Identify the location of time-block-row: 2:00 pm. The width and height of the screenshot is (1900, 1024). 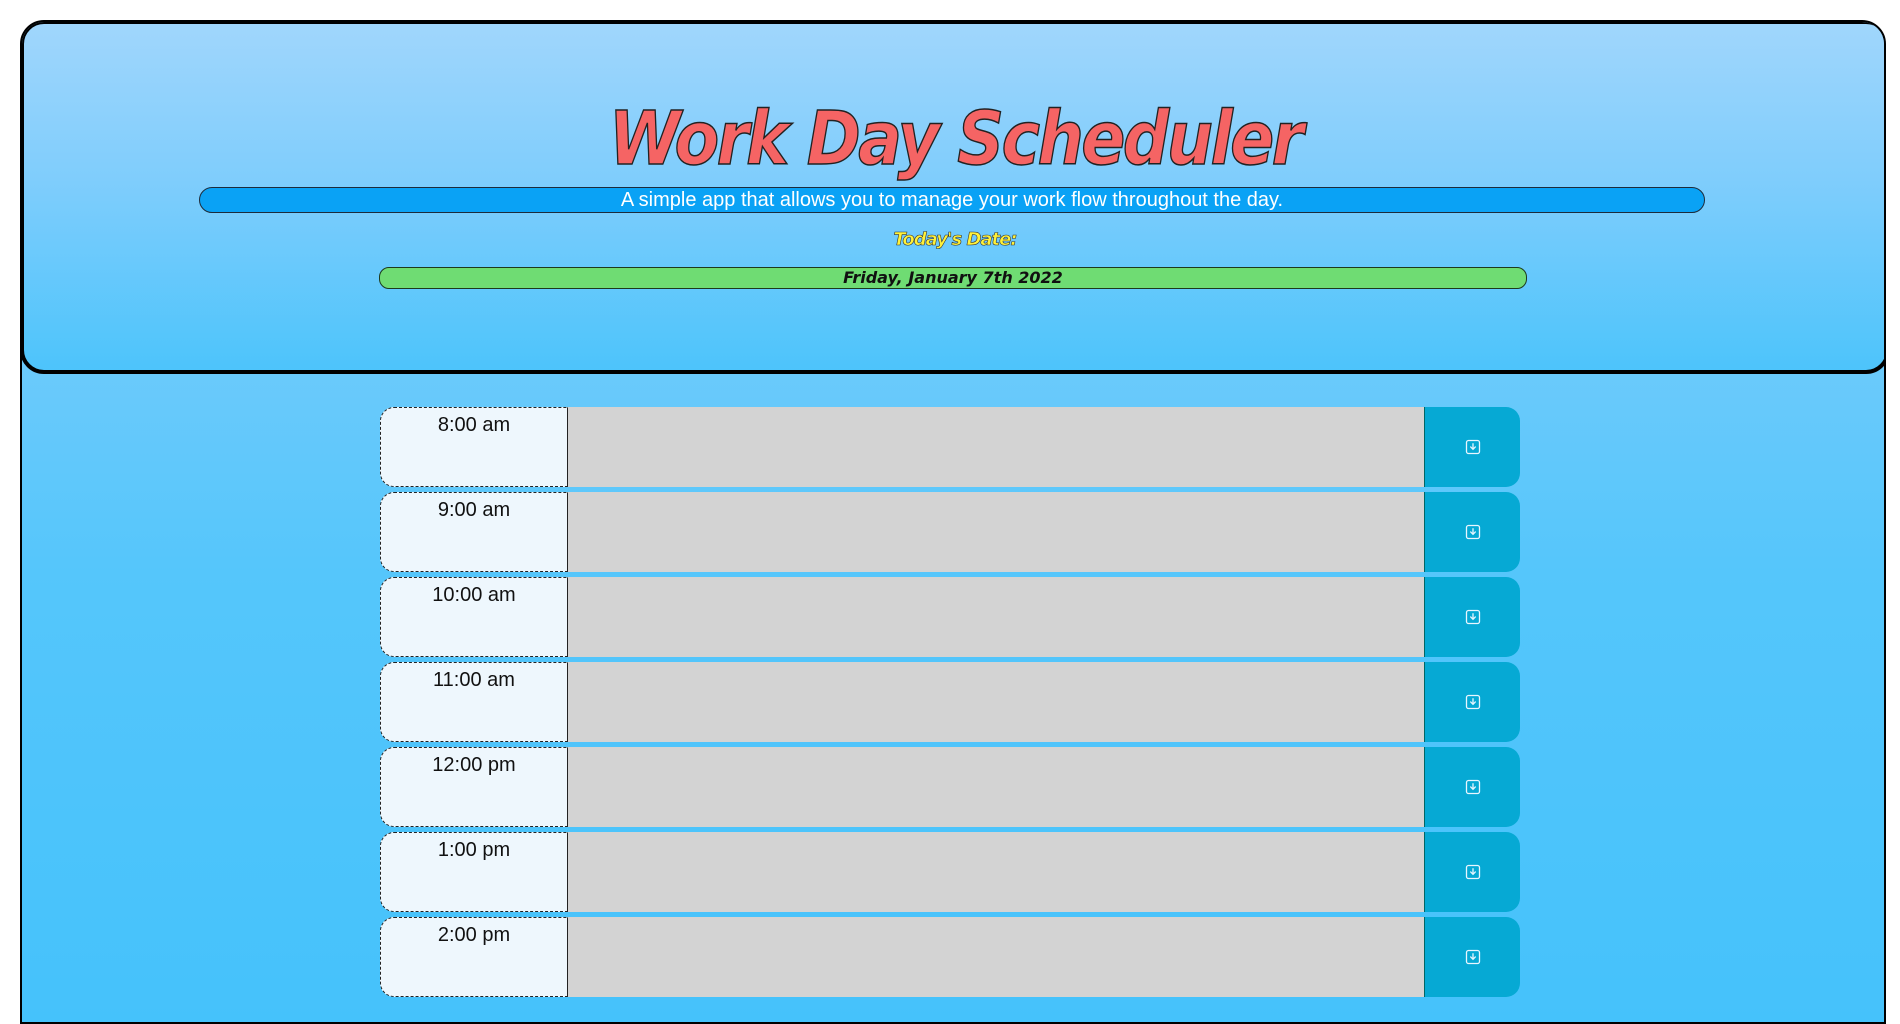
(950, 957).